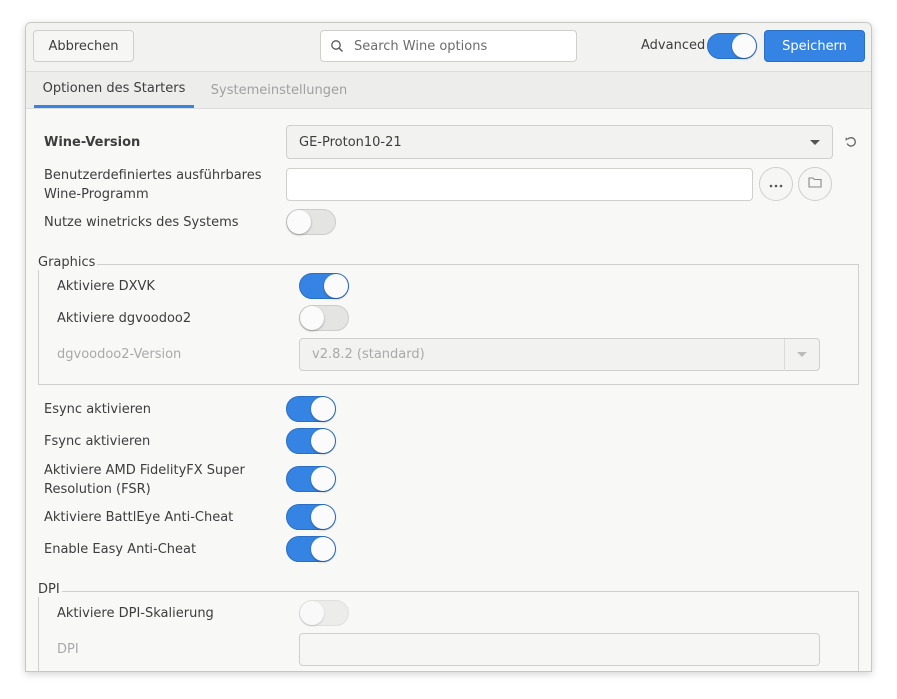  What do you see at coordinates (119, 354) in the screenshot?
I see `dgvoodoo2-version-label: dgvoodoo2-Version` at bounding box center [119, 354].